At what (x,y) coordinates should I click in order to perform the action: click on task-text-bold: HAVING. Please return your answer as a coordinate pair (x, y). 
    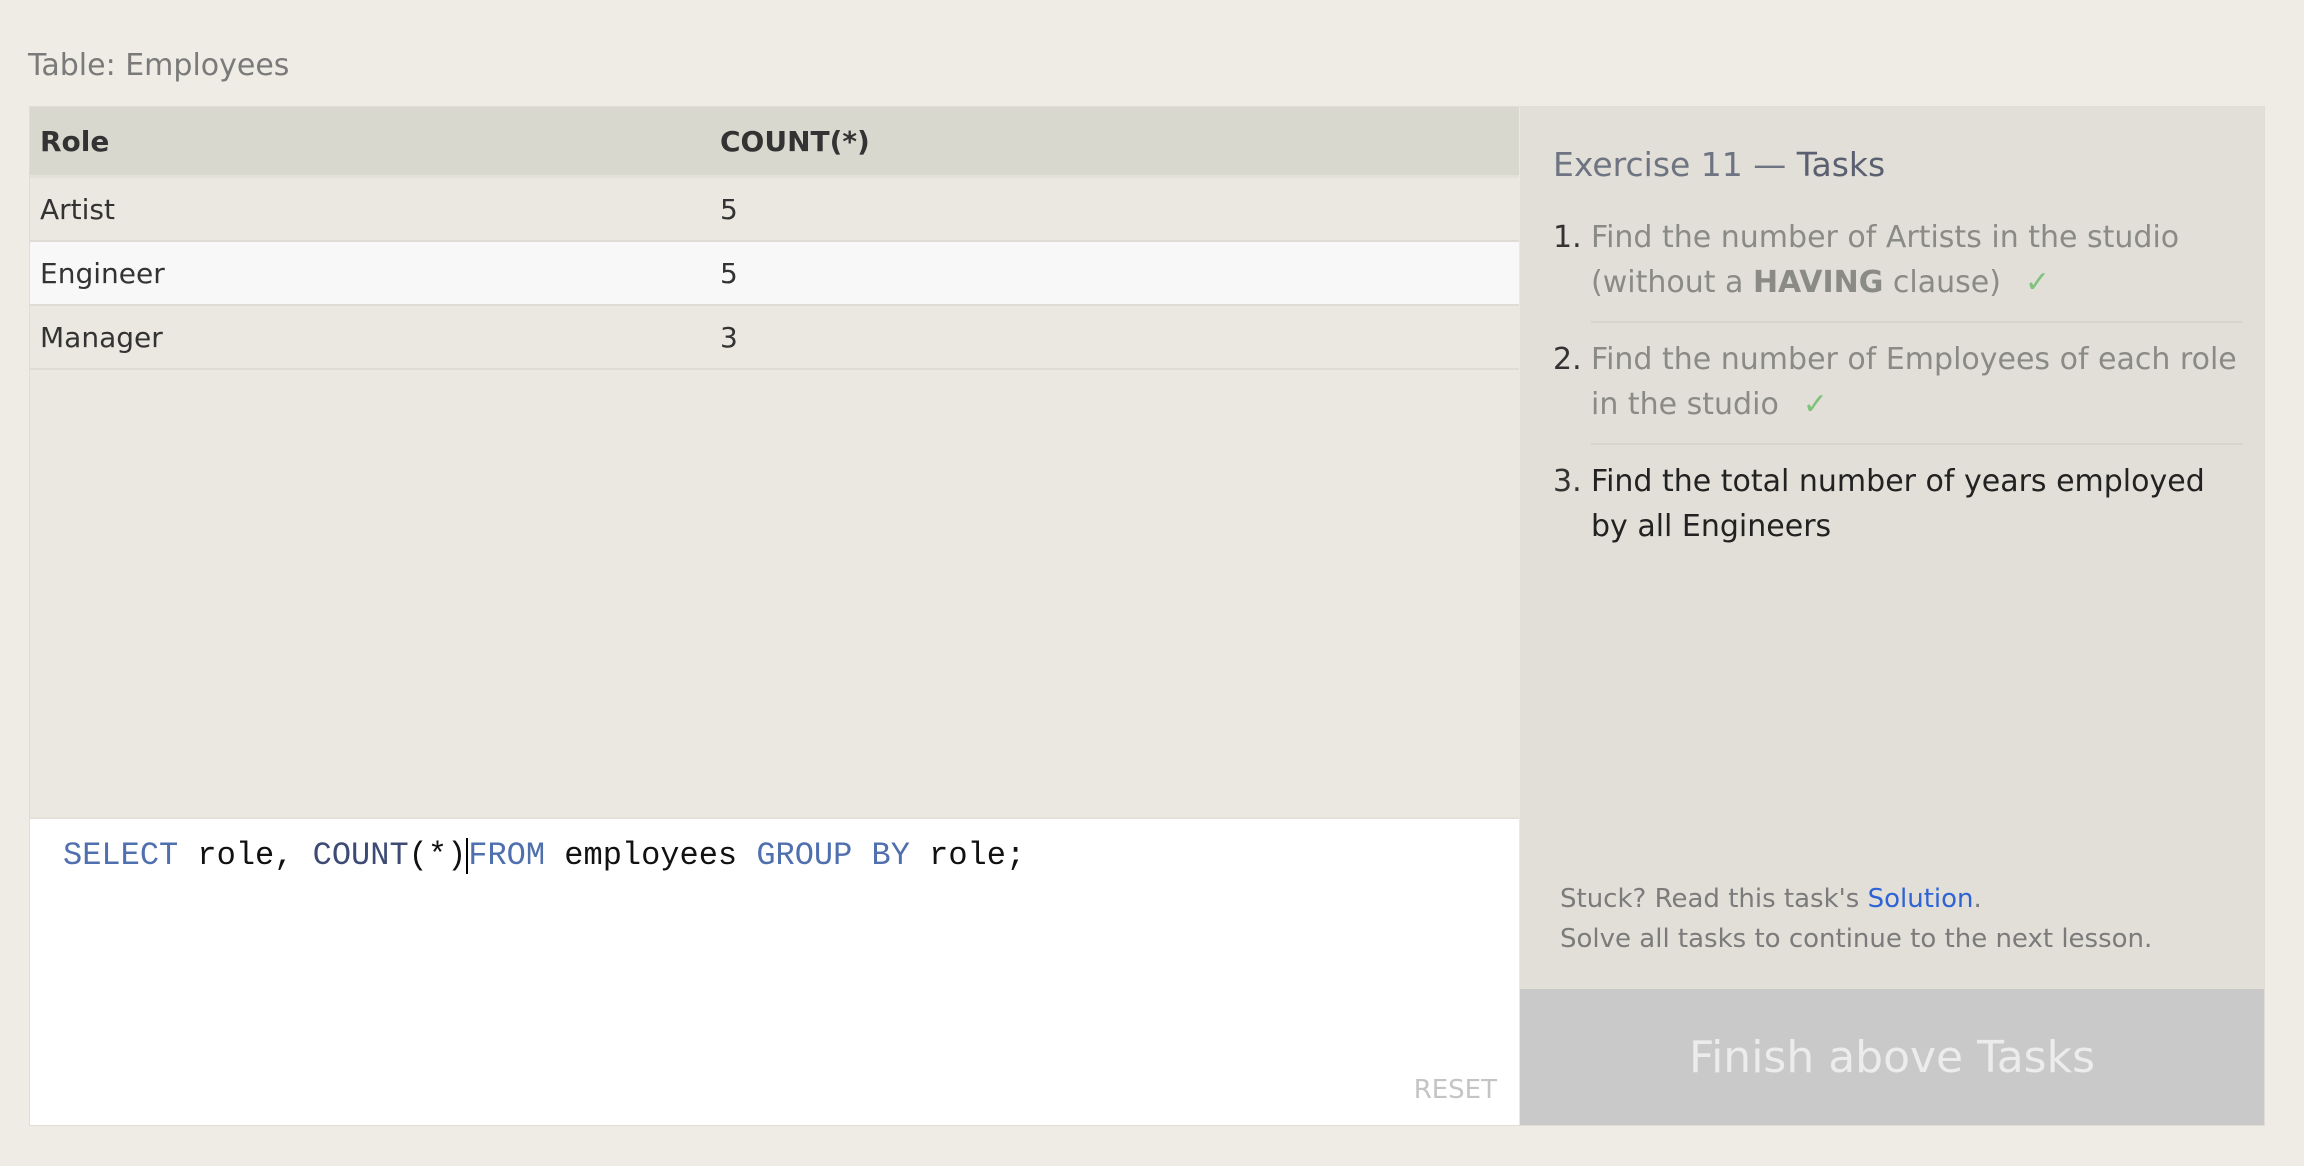
    Looking at the image, I should click on (1818, 282).